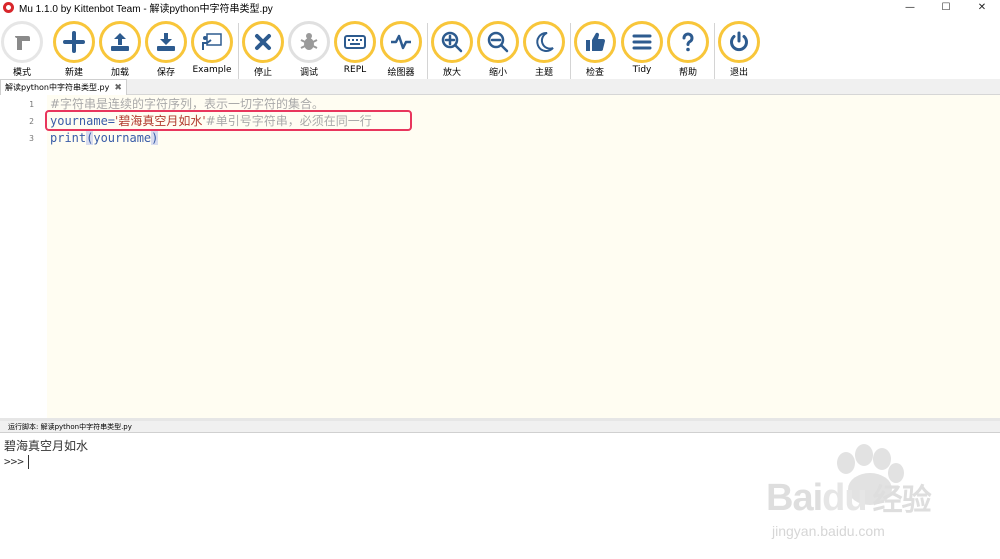  Describe the element at coordinates (401, 42) in the screenshot. I see `pulse-icon` at that location.